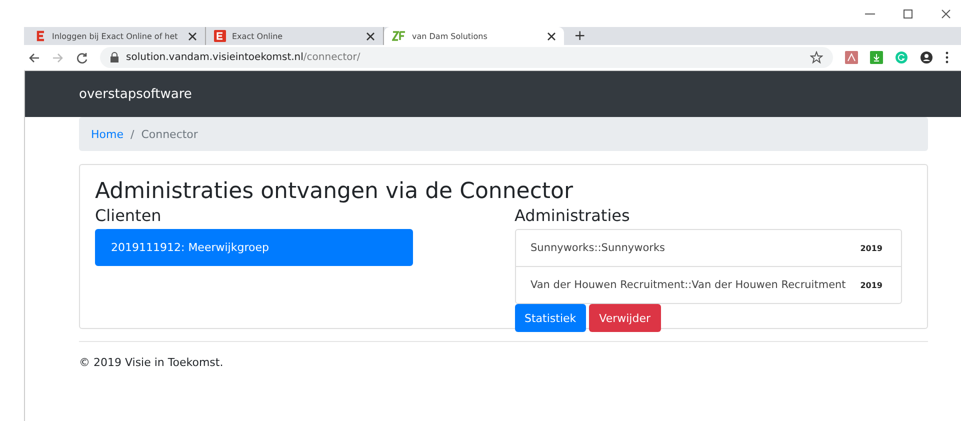 Image resolution: width=961 pixels, height=421 pixels. Describe the element at coordinates (550, 318) in the screenshot. I see `action-button: Statistiek` at that location.